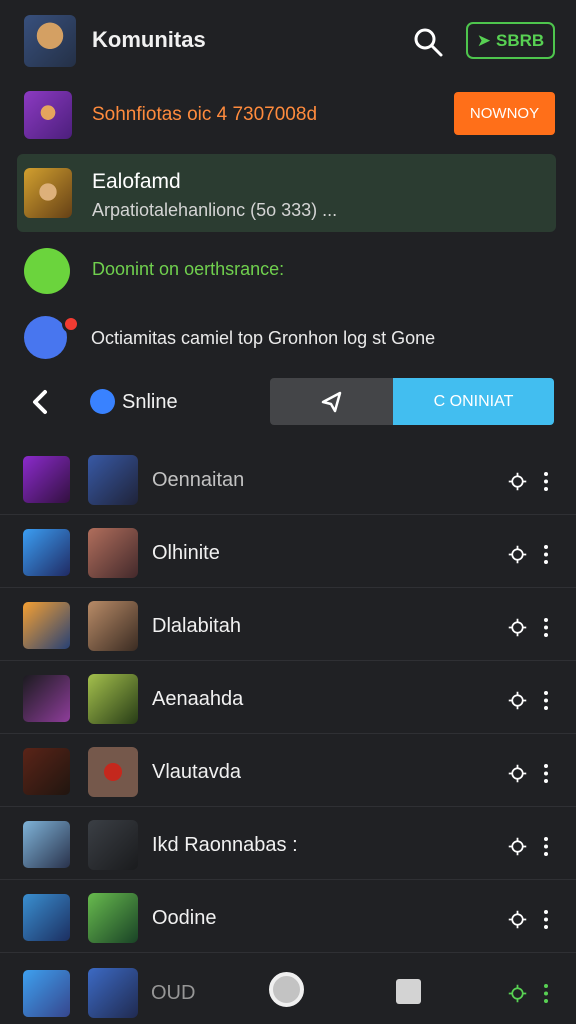 The height and width of the screenshot is (1024, 576). What do you see at coordinates (48, 115) in the screenshot?
I see `promo-avatar` at bounding box center [48, 115].